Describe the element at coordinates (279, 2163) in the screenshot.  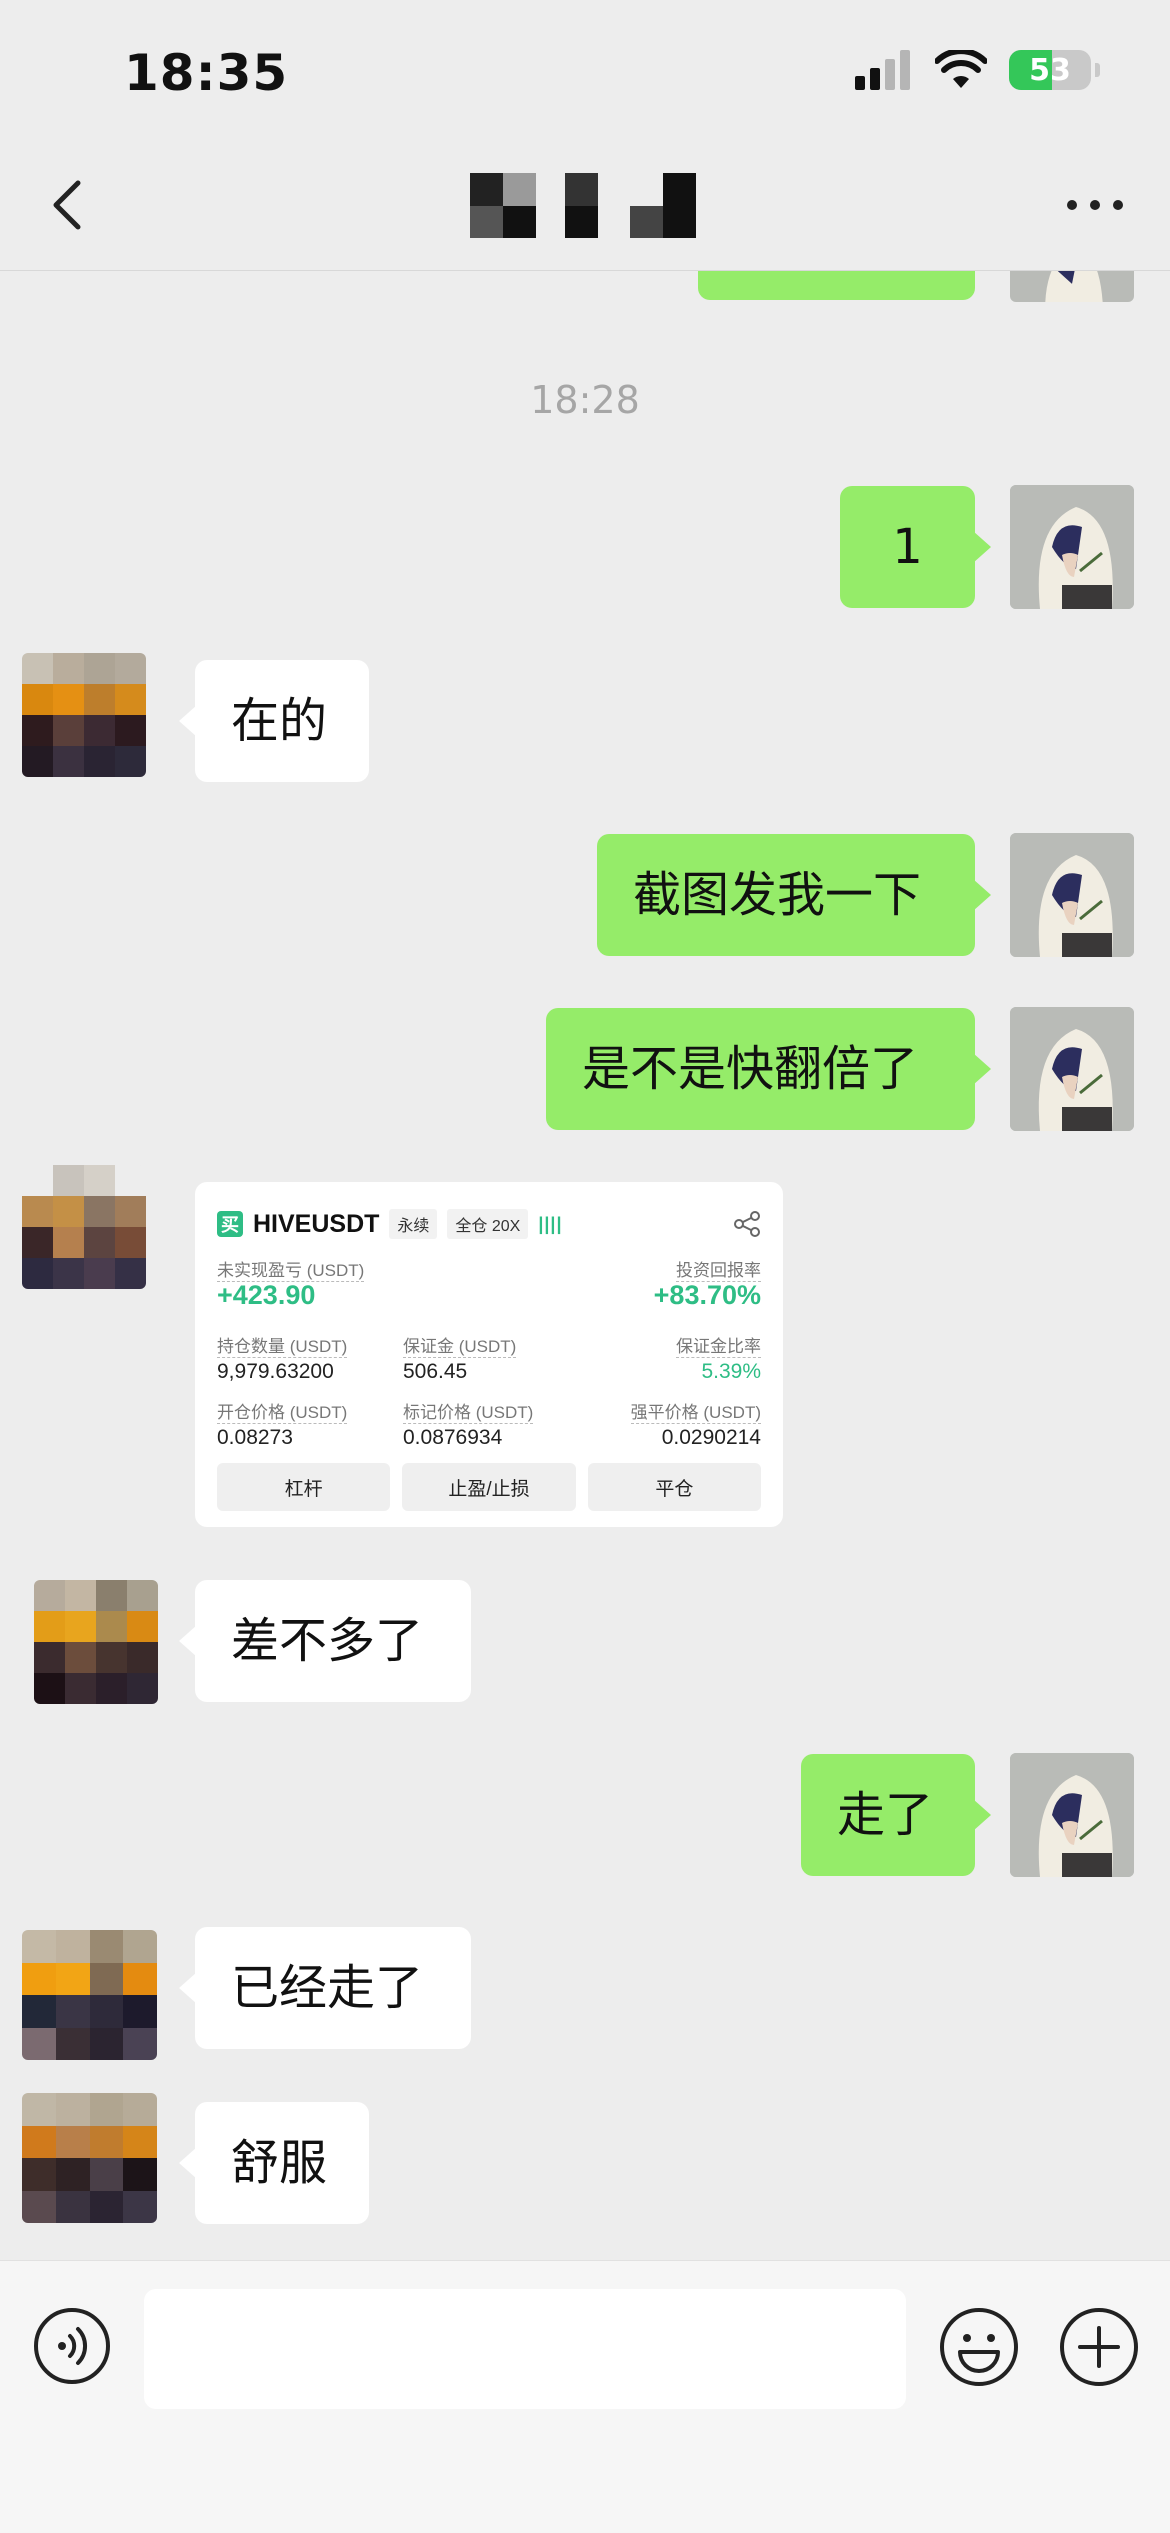
I see `message-text: 舒服` at that location.